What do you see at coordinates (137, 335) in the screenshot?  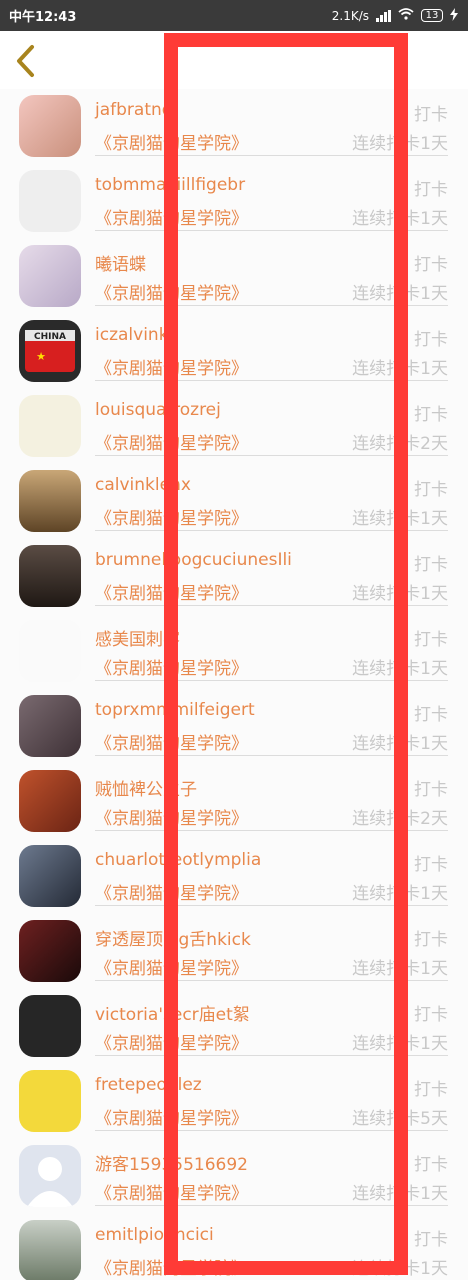 I see `user-name: iczalvinkn` at bounding box center [137, 335].